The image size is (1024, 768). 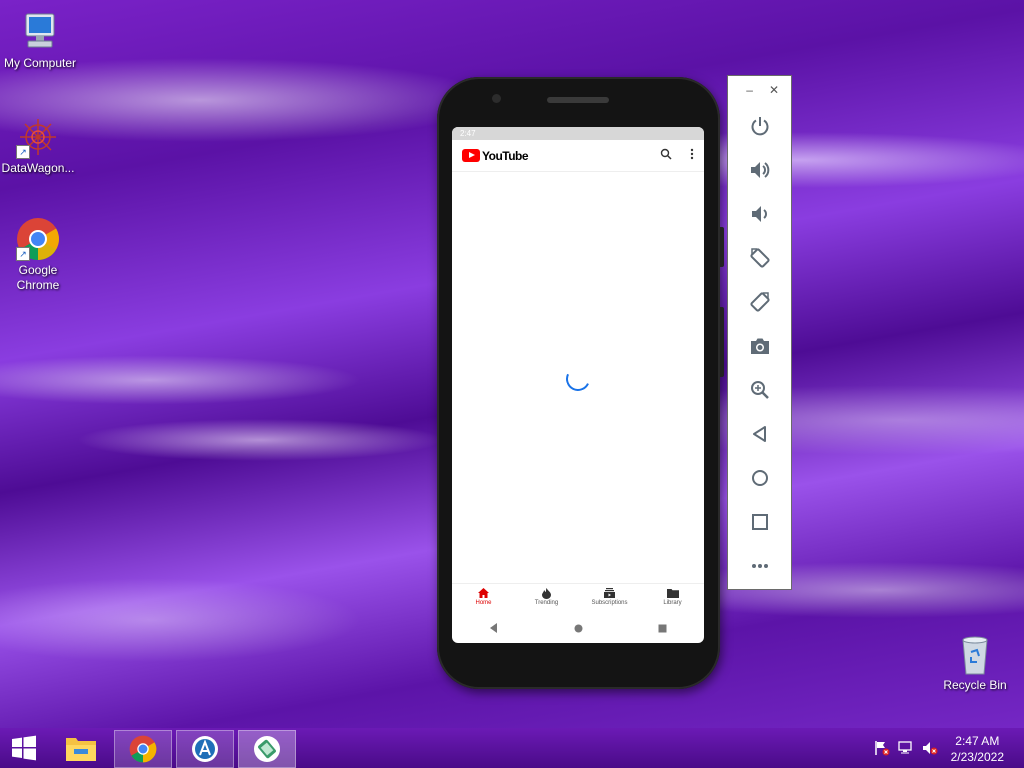 What do you see at coordinates (546, 603) in the screenshot?
I see `nav-label: Trending` at bounding box center [546, 603].